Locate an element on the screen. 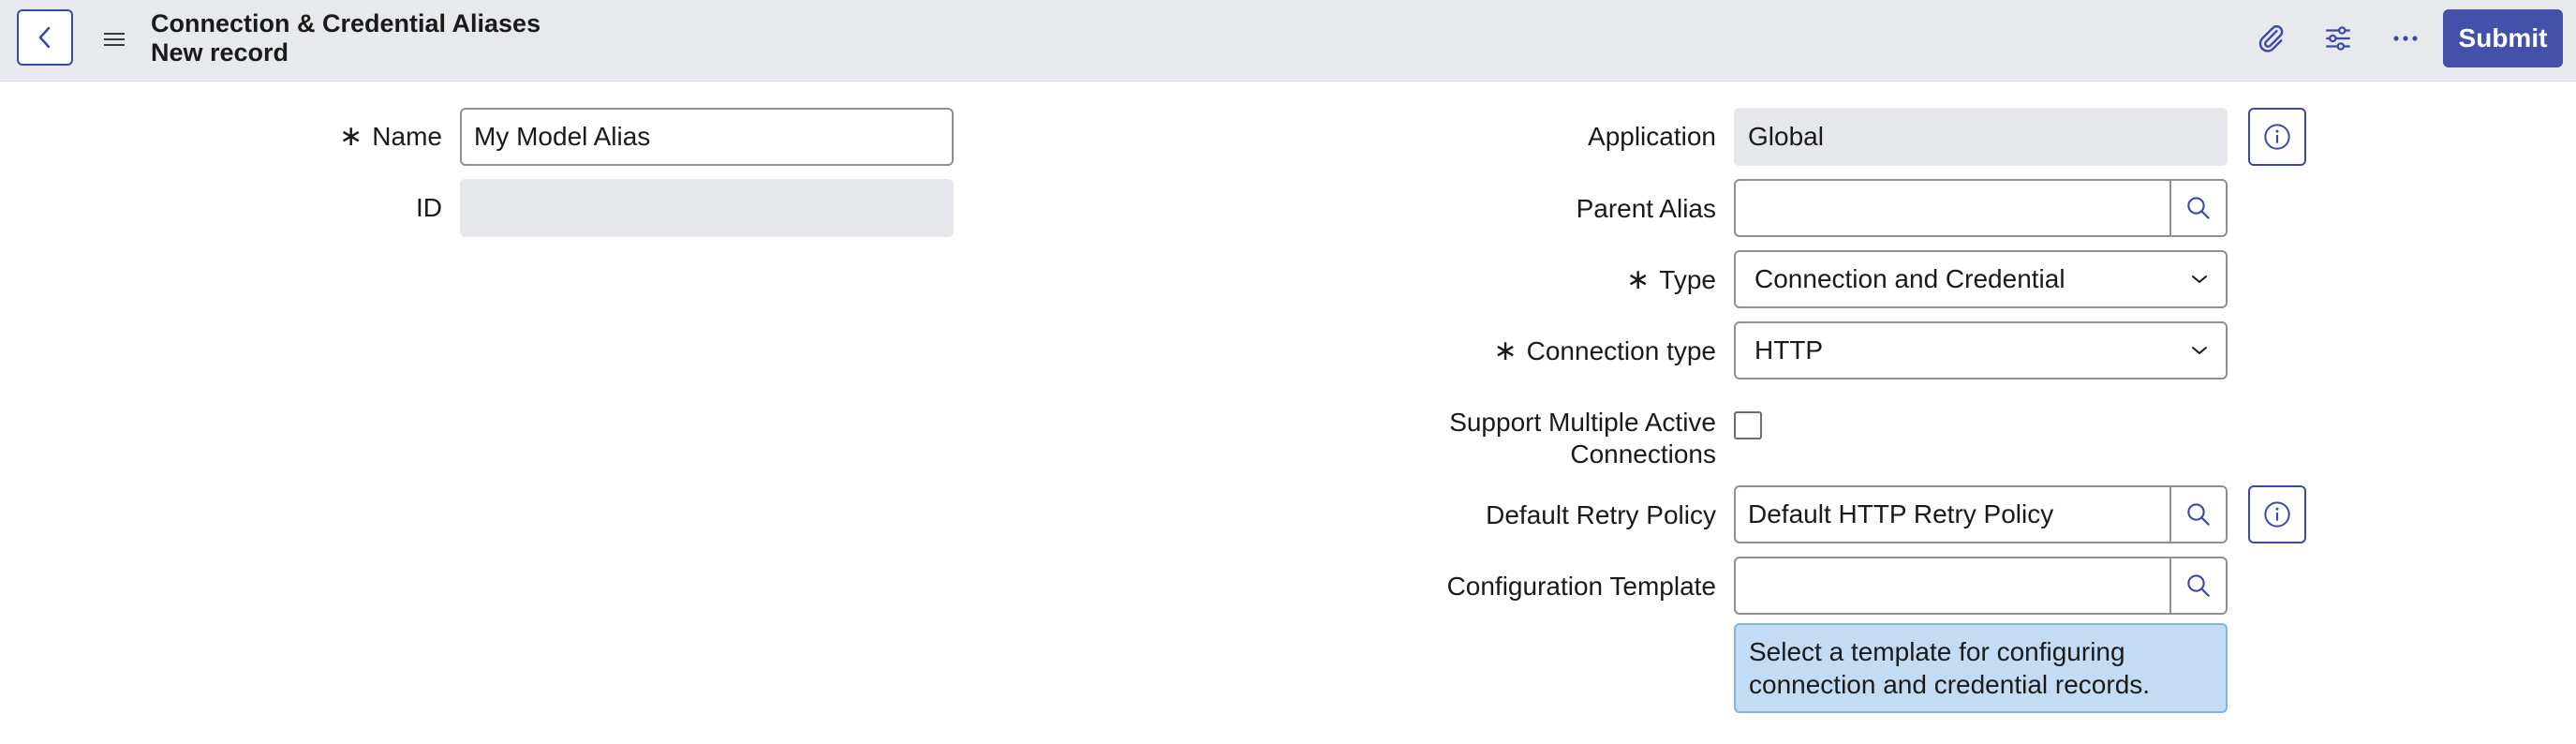  default-retry-value: Default HTTP Retry Policy is located at coordinates (1901, 513).